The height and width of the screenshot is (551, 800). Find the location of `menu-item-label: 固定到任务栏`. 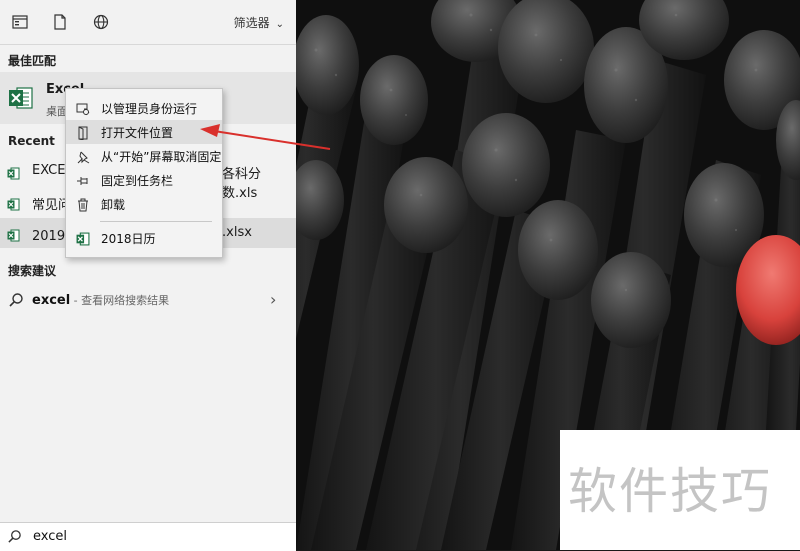

menu-item-label: 固定到任务栏 is located at coordinates (137, 181).